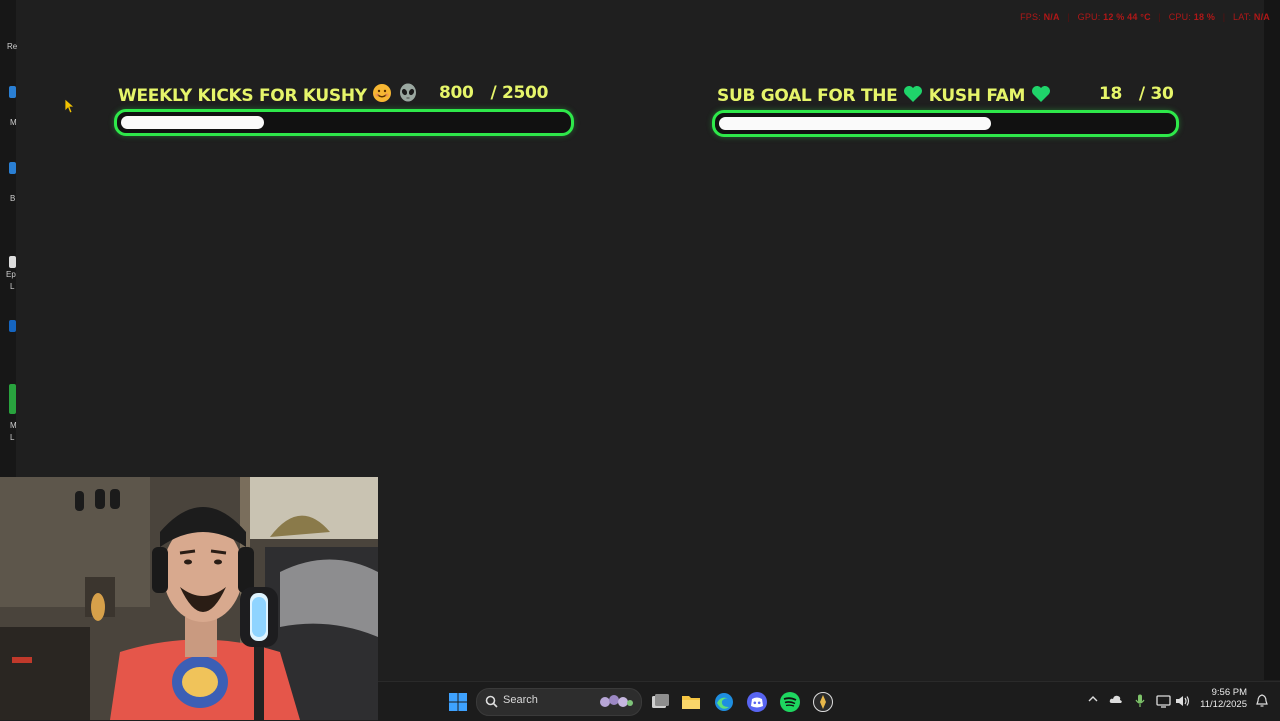  I want to click on lat-label: LAT:, so click(1242, 17).